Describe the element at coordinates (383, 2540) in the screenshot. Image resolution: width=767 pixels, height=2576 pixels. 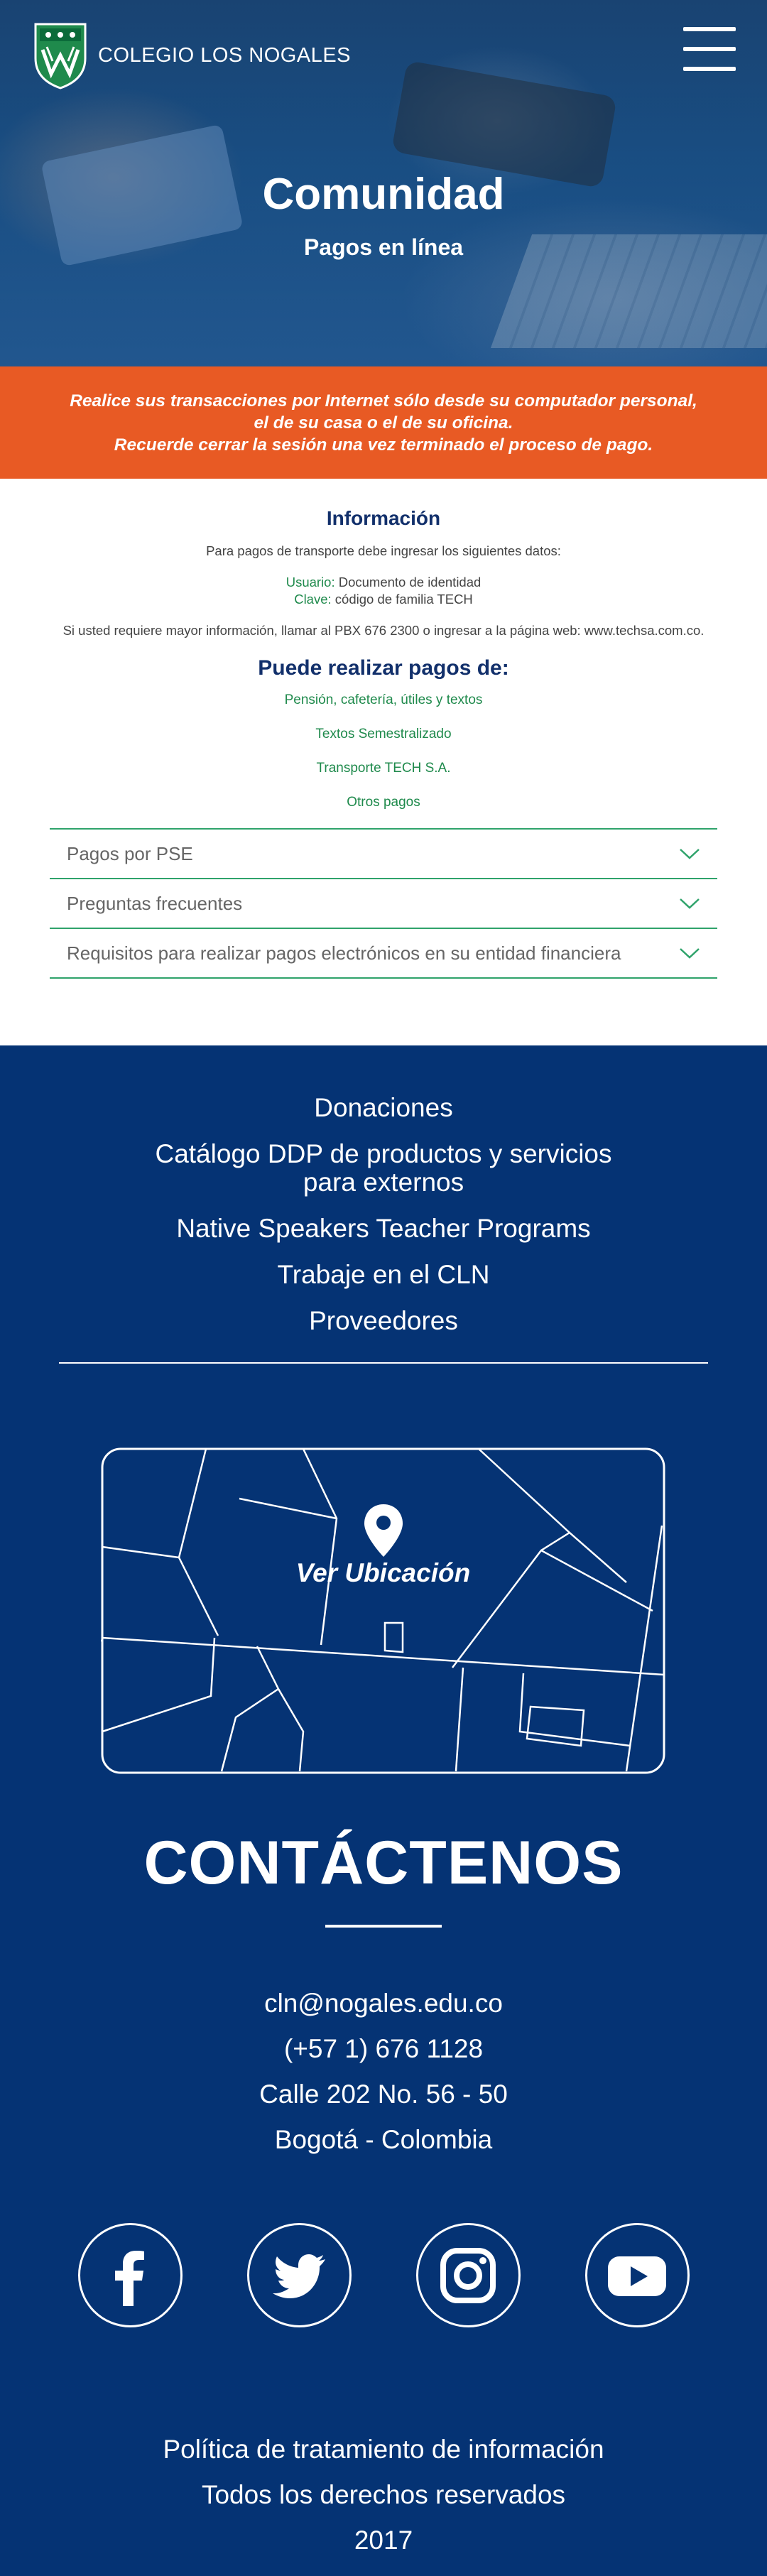
I see `copyright-year: 2017` at that location.